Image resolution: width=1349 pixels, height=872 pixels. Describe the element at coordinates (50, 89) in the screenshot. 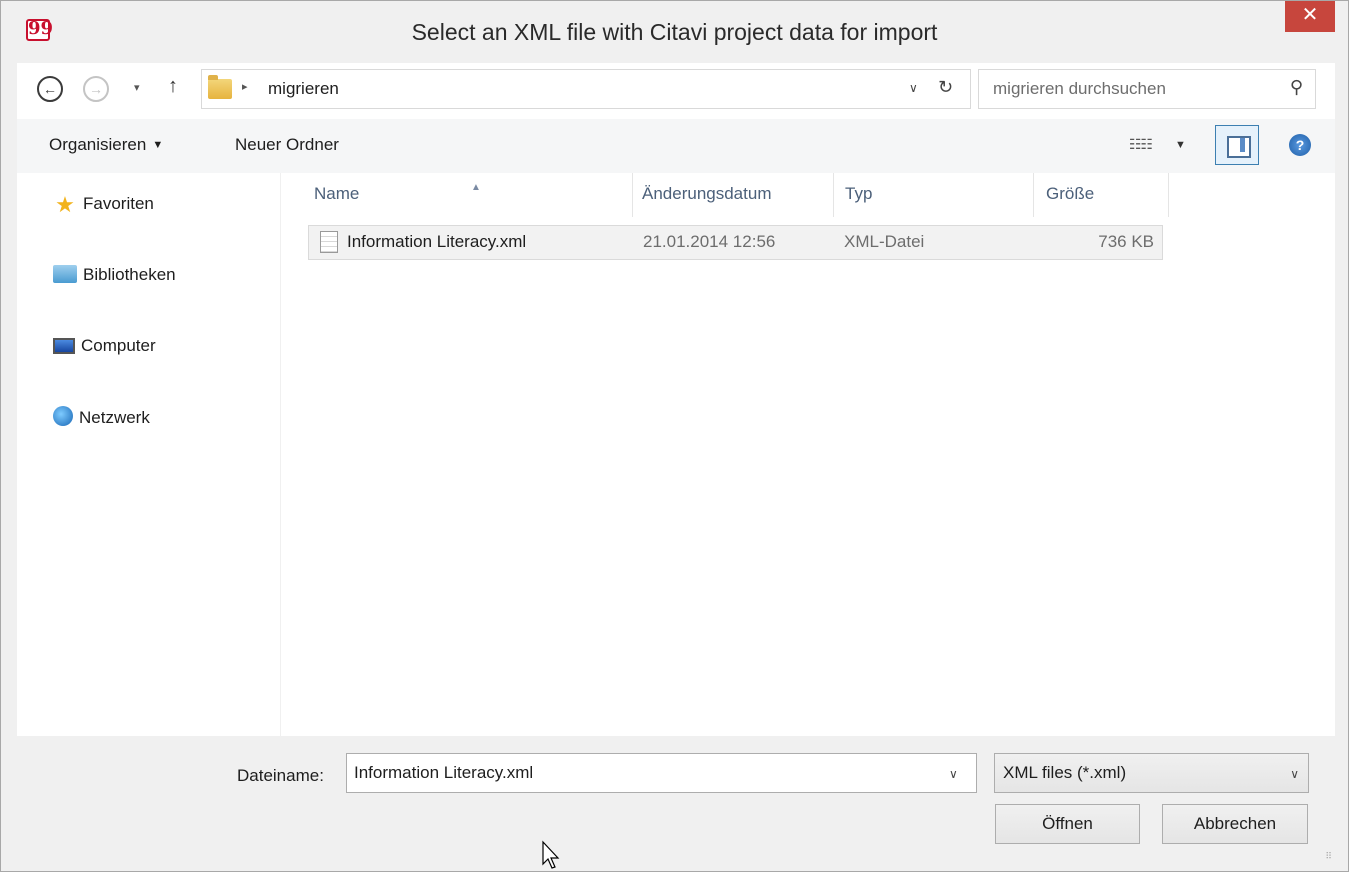

I see `back-icon: ←` at that location.